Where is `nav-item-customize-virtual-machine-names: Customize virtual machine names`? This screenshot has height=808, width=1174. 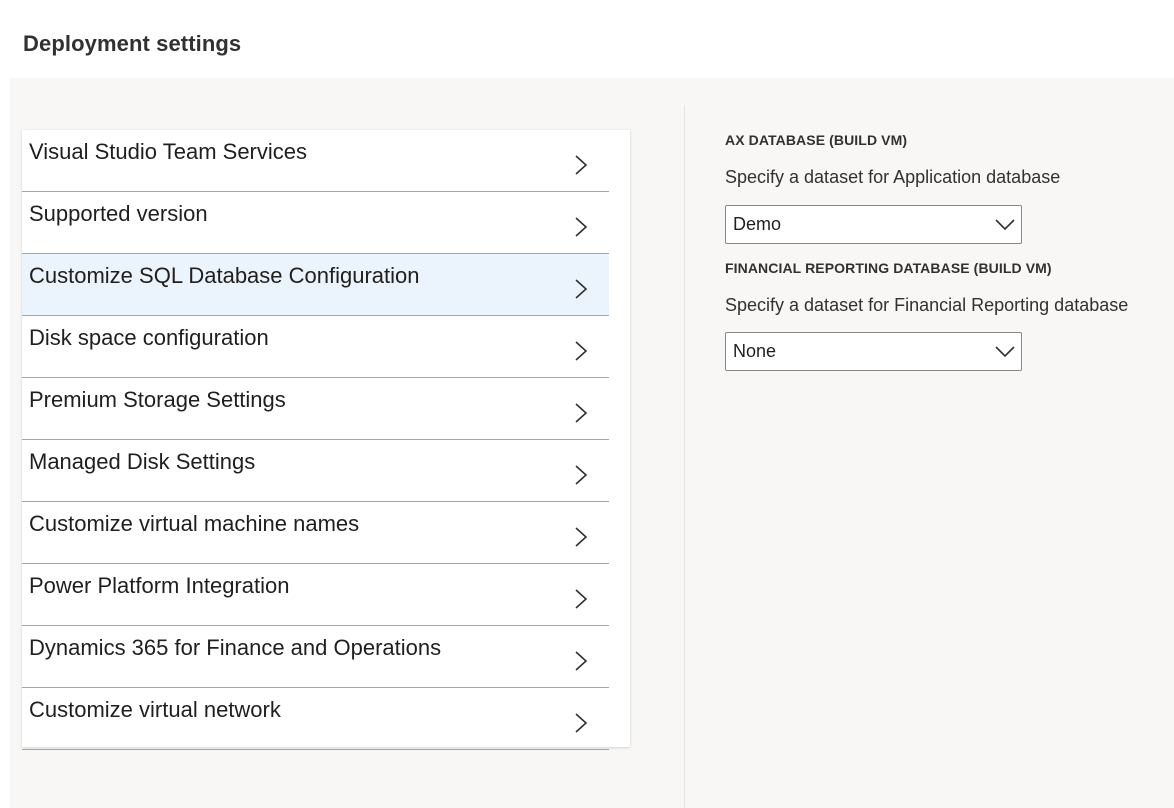
nav-item-customize-virtual-machine-names: Customize virtual machine names is located at coordinates (315, 533).